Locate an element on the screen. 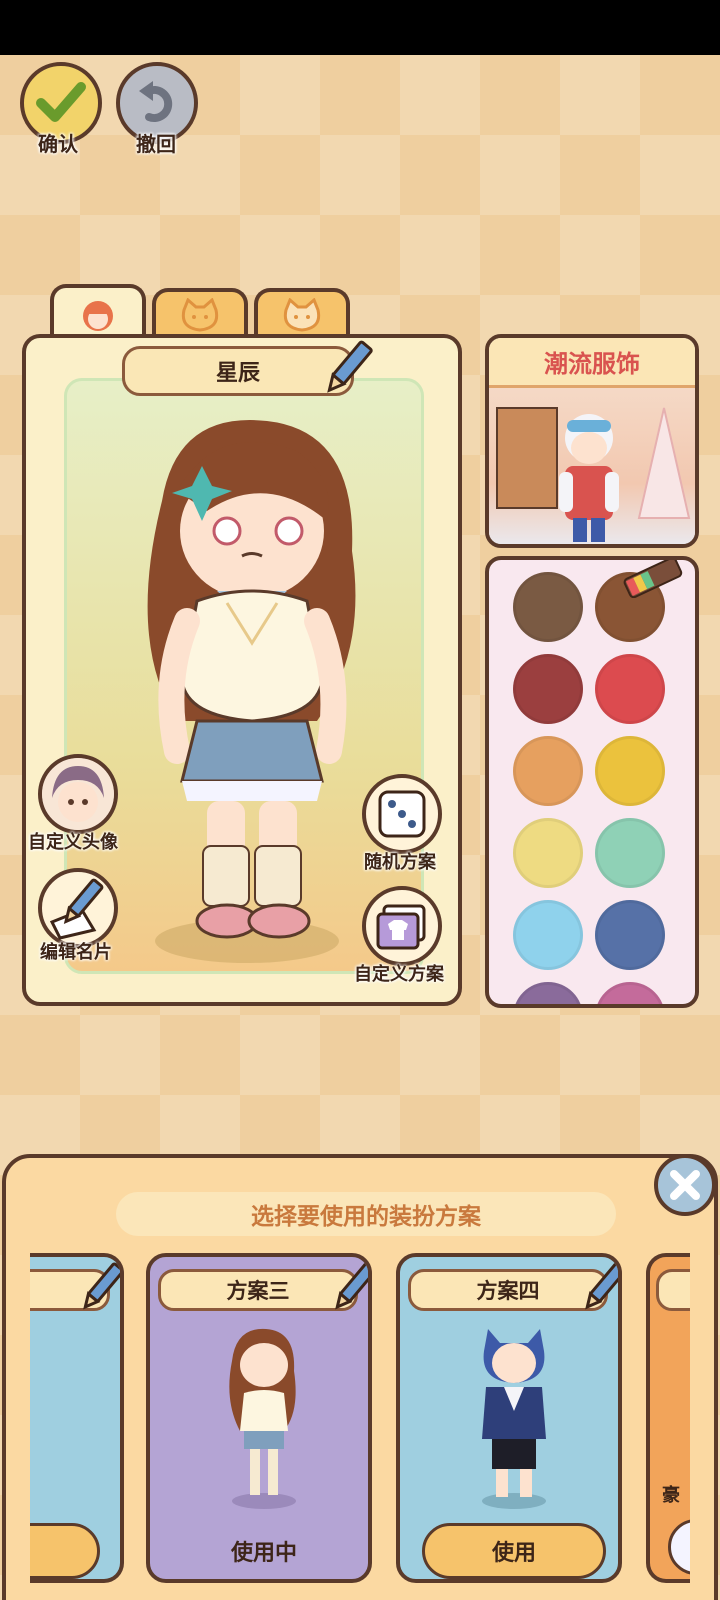 This screenshot has width=720, height=1600. close-icon is located at coordinates (685, 1185).